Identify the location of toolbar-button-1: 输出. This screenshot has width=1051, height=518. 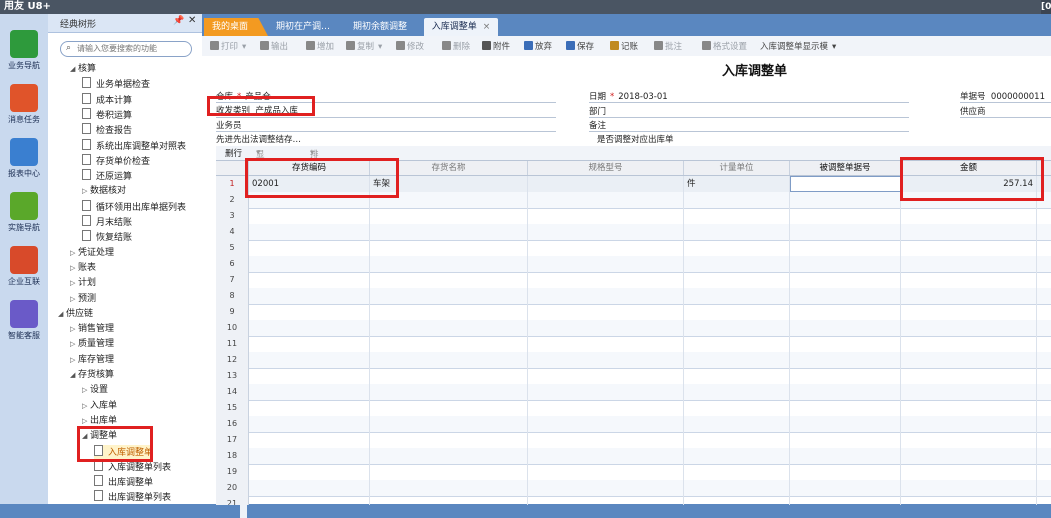
(274, 46).